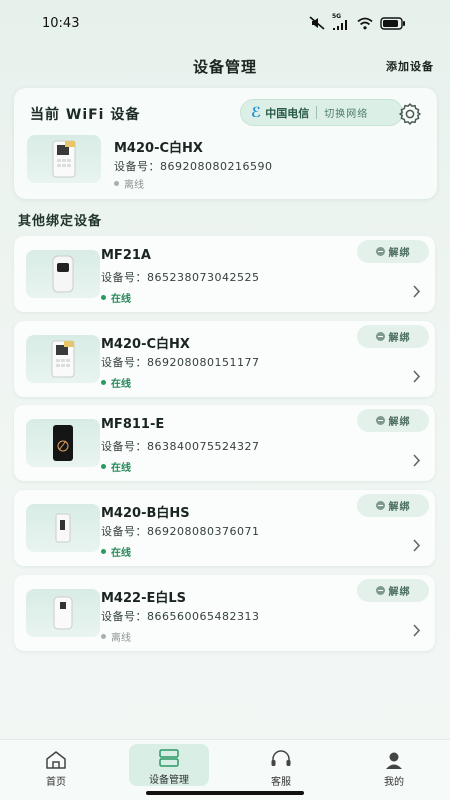 This screenshot has width=450, height=800. What do you see at coordinates (317, 112) in the screenshot?
I see `pill-divider` at bounding box center [317, 112].